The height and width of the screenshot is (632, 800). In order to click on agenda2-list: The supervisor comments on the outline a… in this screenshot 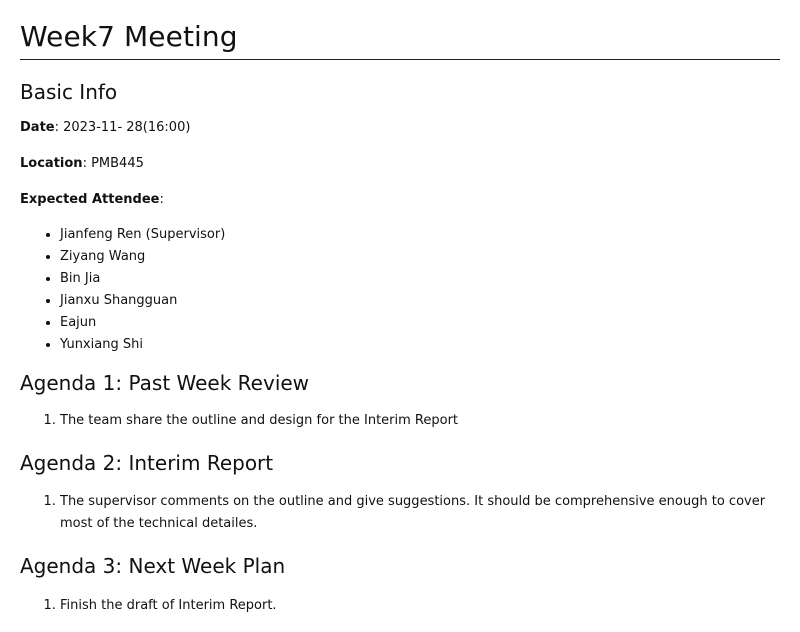, I will do `click(400, 513)`.